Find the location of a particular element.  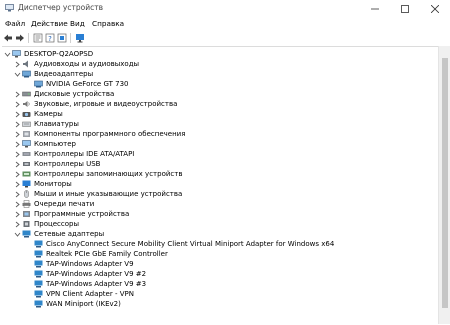

tree-item-label: NVIDIA GeForce GT 730 is located at coordinates (87, 84).